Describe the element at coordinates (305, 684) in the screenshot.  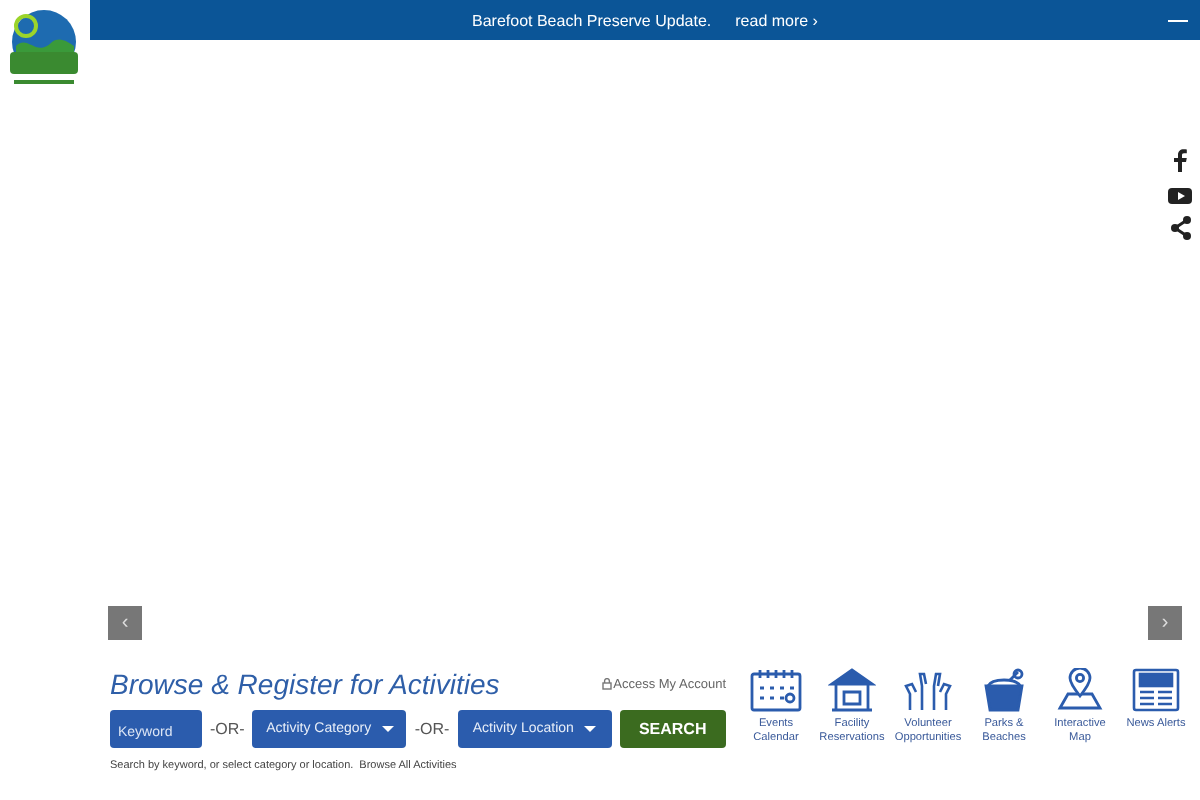
I see `section-title: Browse & Register for Activities` at that location.